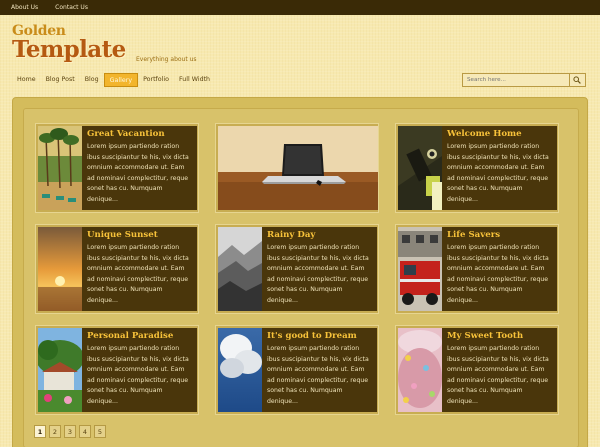 This screenshot has height=447, width=600. What do you see at coordinates (60, 370) in the screenshot?
I see `paradise-photo` at bounding box center [60, 370].